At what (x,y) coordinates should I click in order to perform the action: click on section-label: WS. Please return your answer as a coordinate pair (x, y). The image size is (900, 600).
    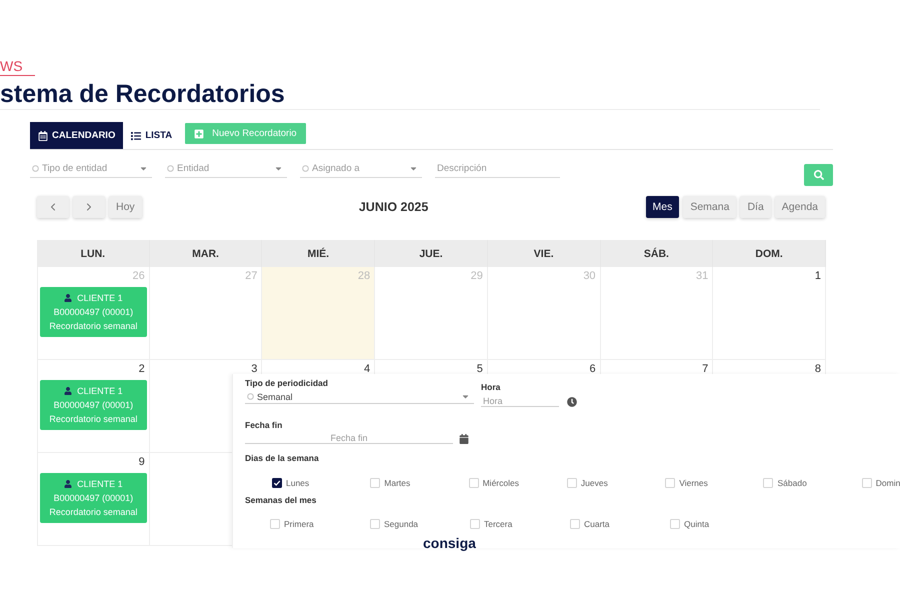
    Looking at the image, I should click on (17, 67).